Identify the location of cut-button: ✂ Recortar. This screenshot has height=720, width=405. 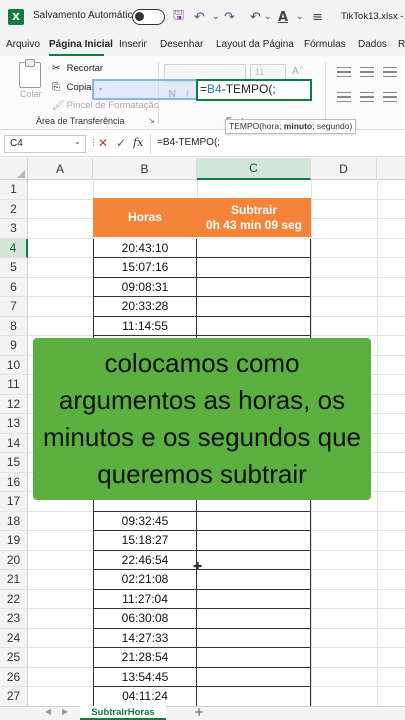
(77, 68).